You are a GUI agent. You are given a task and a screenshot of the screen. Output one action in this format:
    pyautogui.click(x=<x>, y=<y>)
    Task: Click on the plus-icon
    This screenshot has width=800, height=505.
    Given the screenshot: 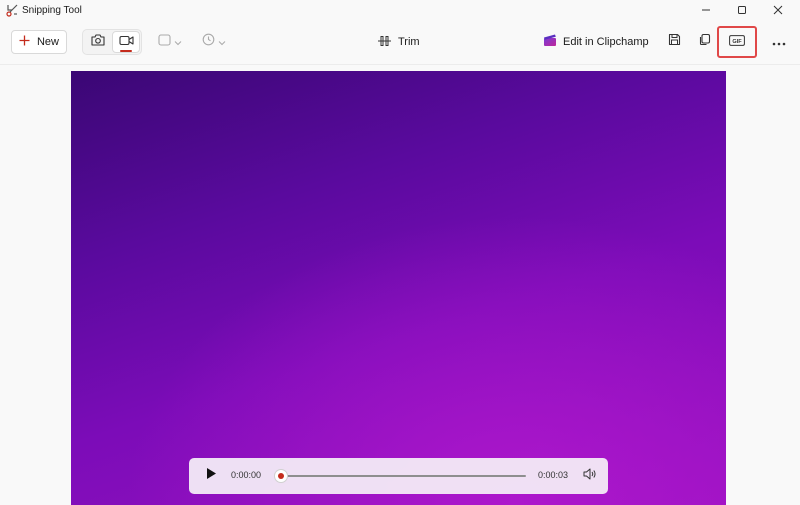 What is the action you would take?
    pyautogui.click(x=24, y=42)
    